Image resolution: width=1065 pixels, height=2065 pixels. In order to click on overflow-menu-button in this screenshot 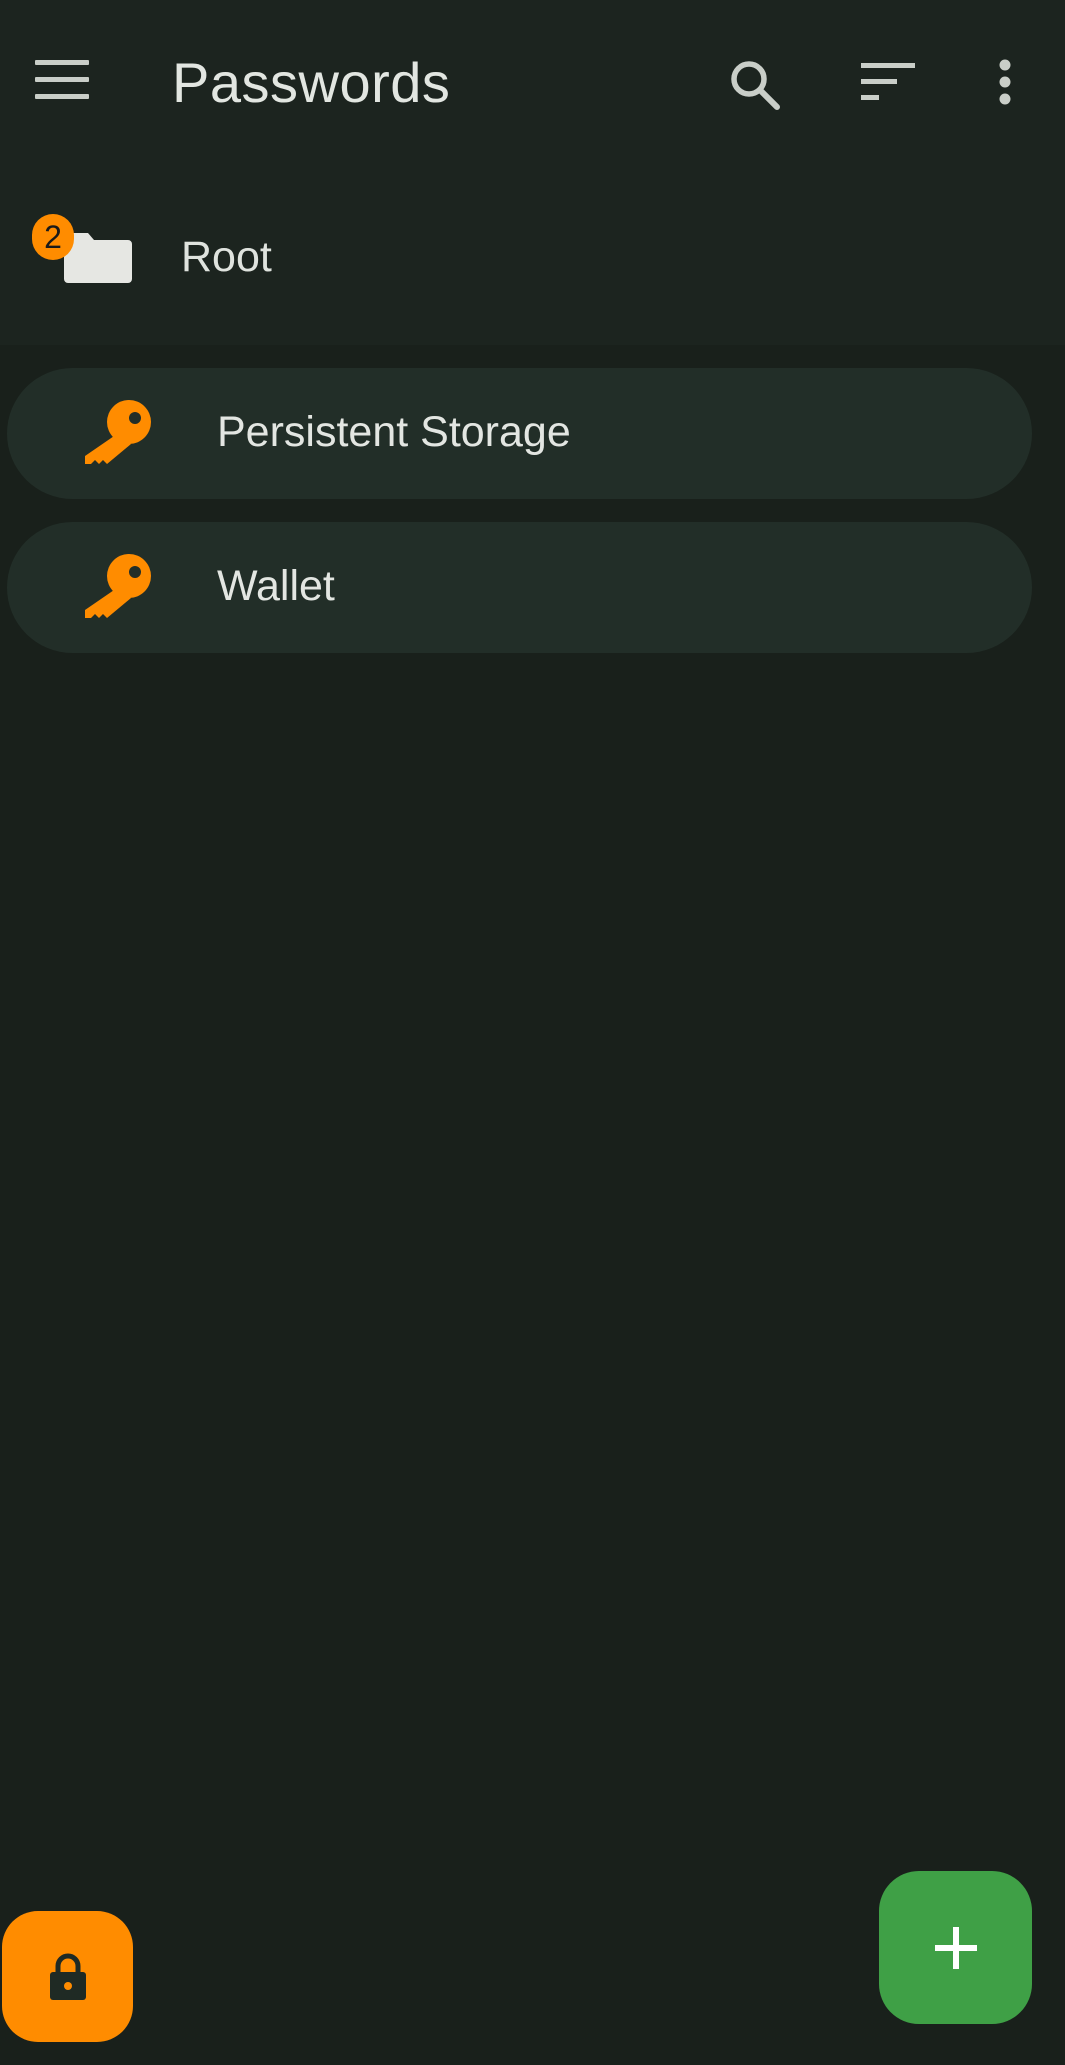, I will do `click(1005, 82)`.